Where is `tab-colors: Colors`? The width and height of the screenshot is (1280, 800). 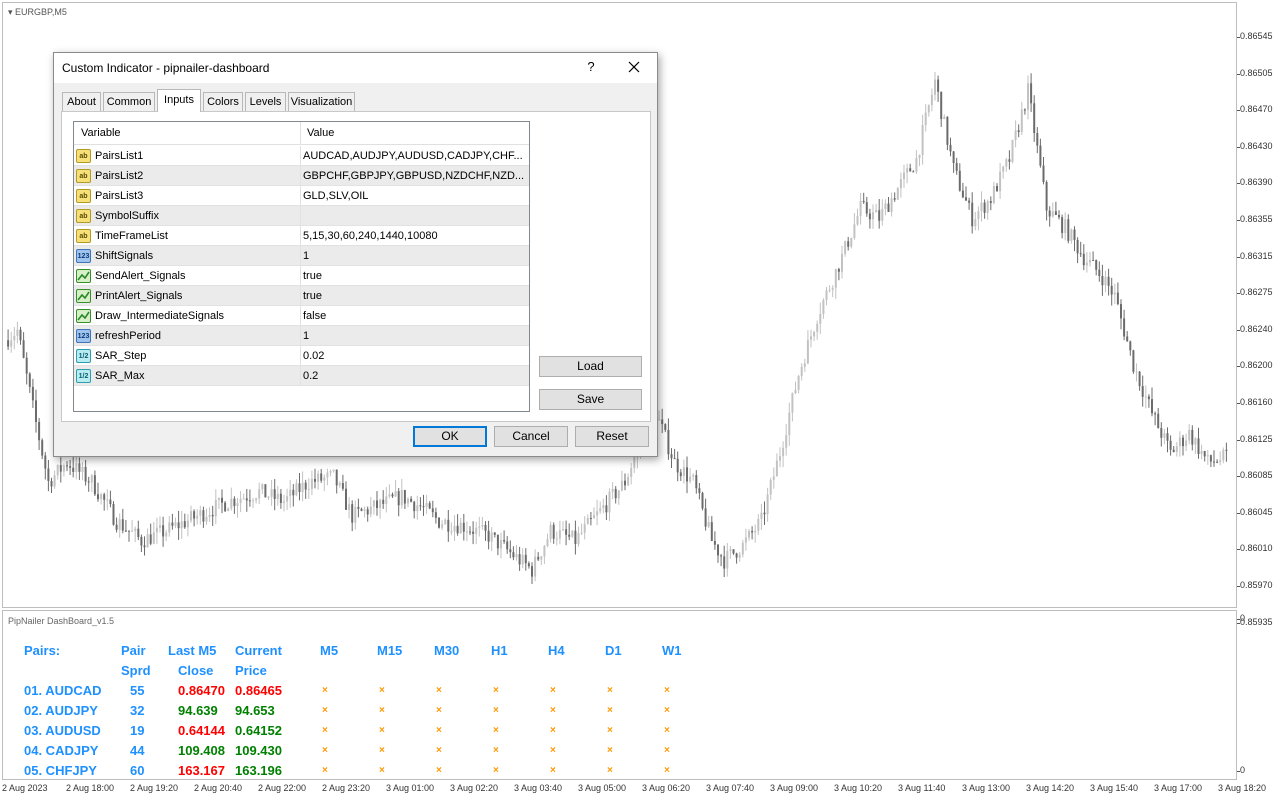
tab-colors: Colors is located at coordinates (223, 102).